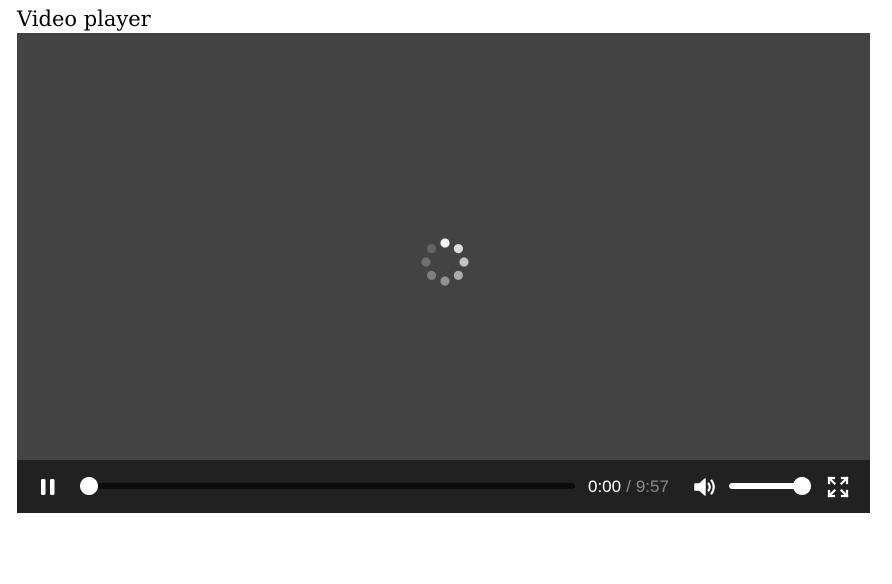 This screenshot has width=892, height=584. I want to click on volume-icon, so click(704, 486).